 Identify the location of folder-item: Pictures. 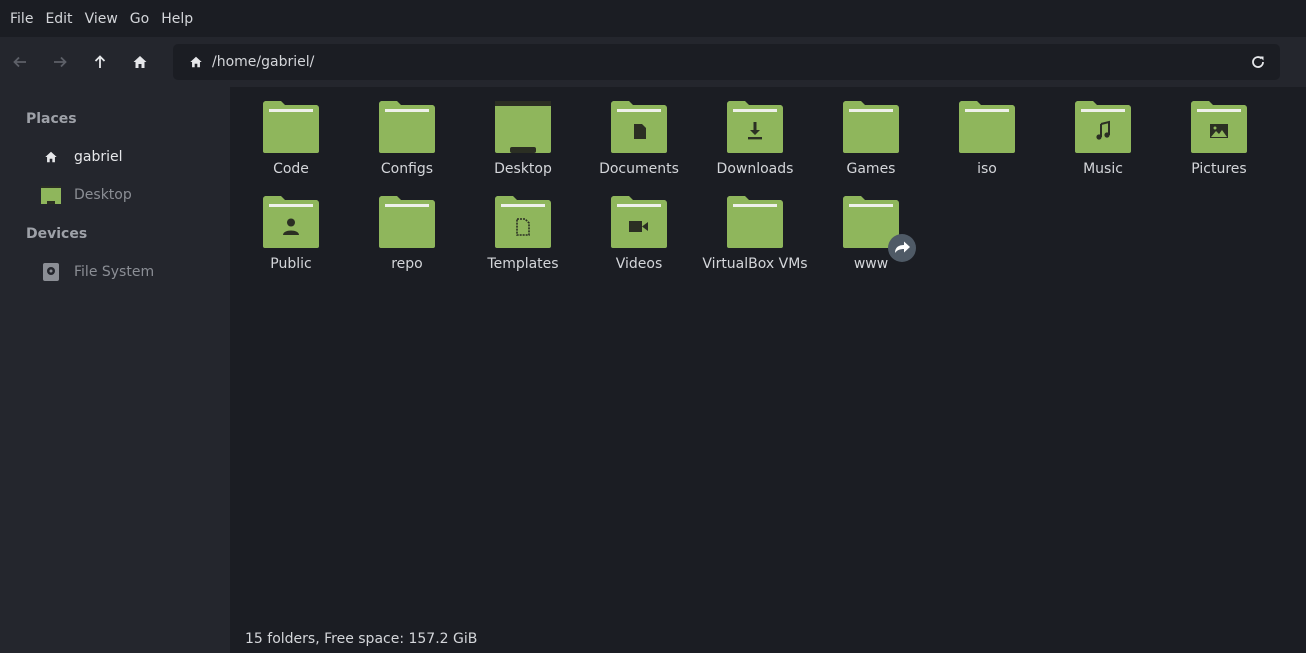
(1219, 134).